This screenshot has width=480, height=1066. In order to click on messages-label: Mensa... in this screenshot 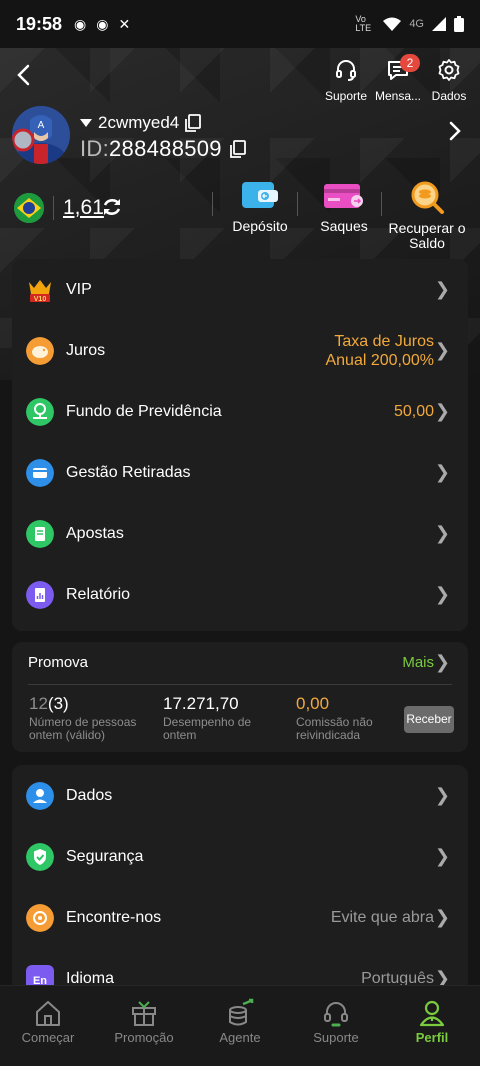, I will do `click(398, 96)`.